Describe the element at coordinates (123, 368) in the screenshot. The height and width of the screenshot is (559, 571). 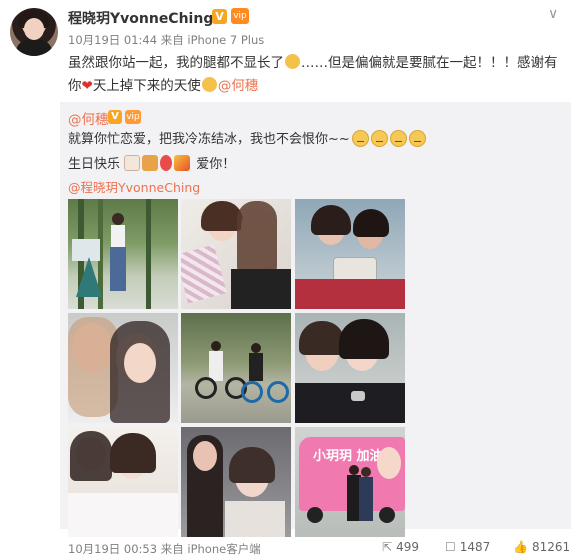
I see `photo-closeup-selfie` at that location.